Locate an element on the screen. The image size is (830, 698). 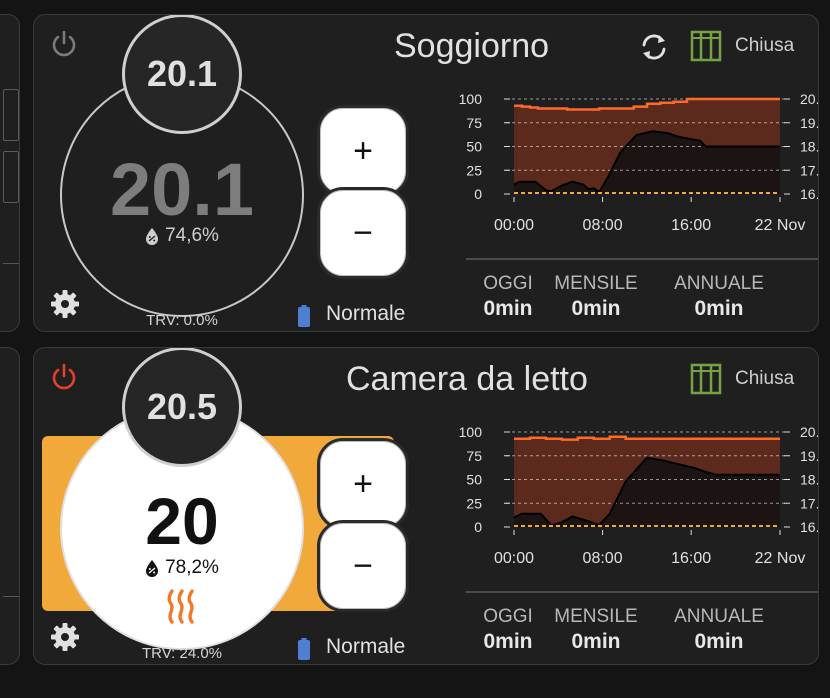
right-tick-label: 18.4 is located at coordinates (809, 147).